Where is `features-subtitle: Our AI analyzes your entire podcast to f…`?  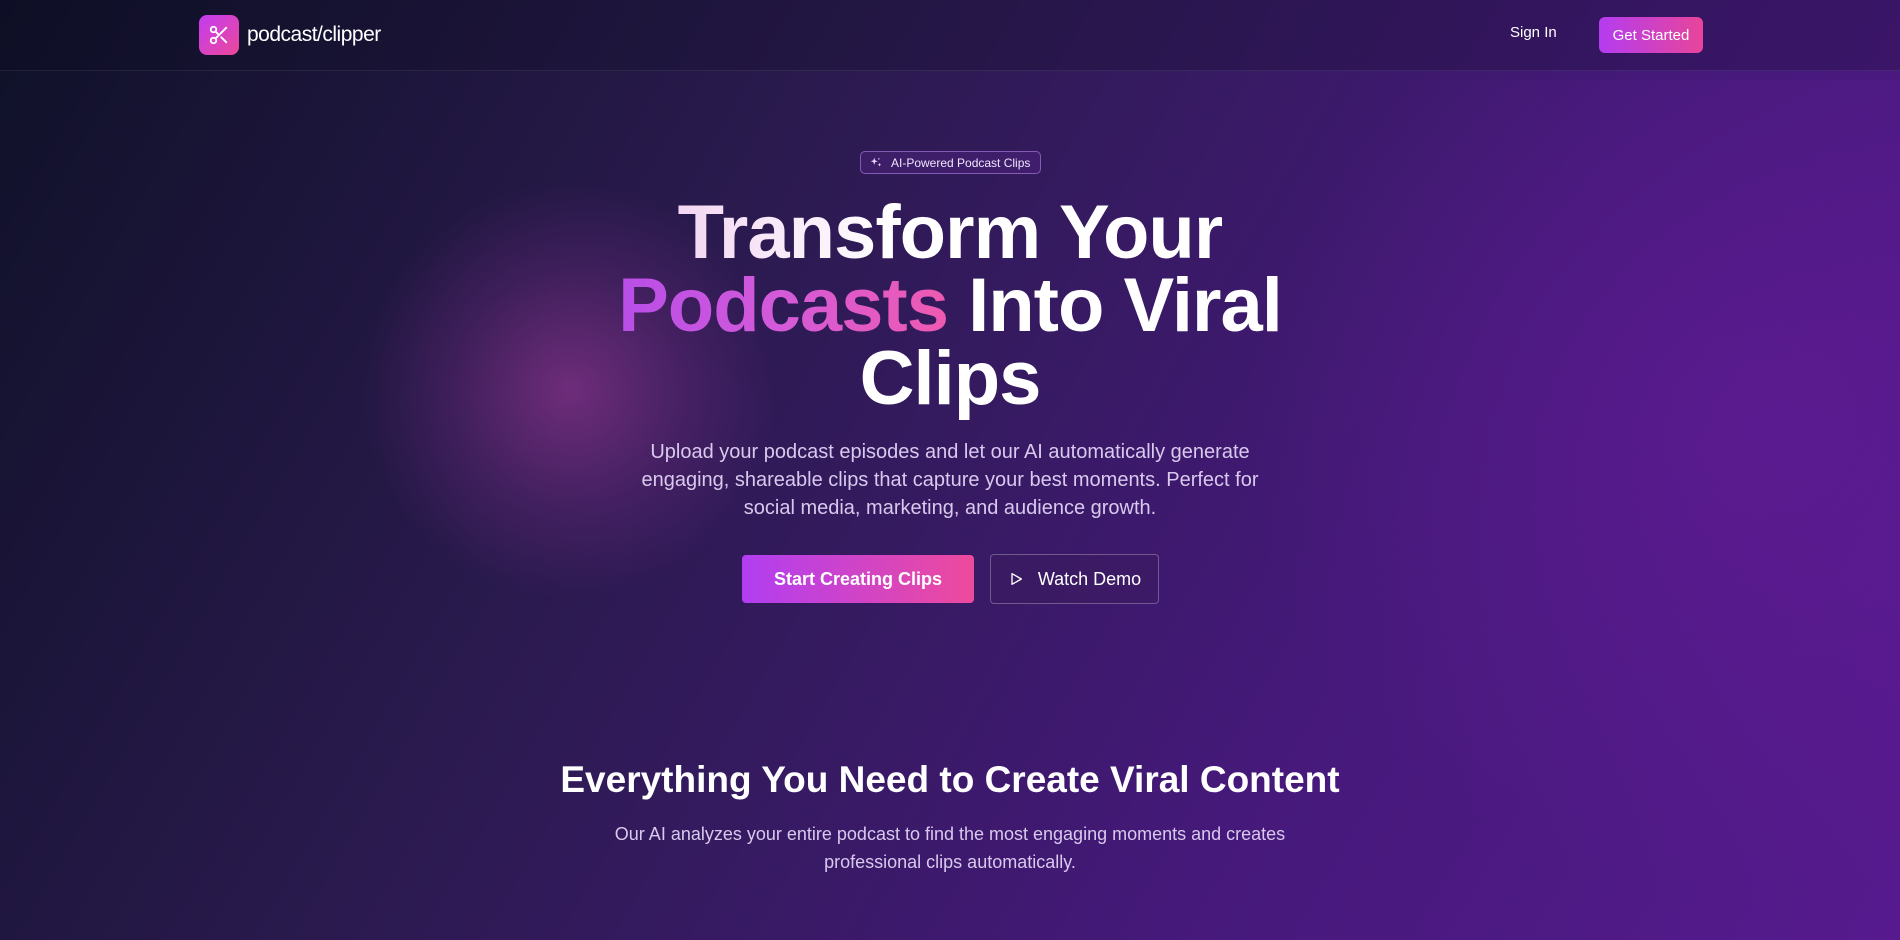
features-subtitle: Our AI analyzes your entire podcast to f… is located at coordinates (950, 848).